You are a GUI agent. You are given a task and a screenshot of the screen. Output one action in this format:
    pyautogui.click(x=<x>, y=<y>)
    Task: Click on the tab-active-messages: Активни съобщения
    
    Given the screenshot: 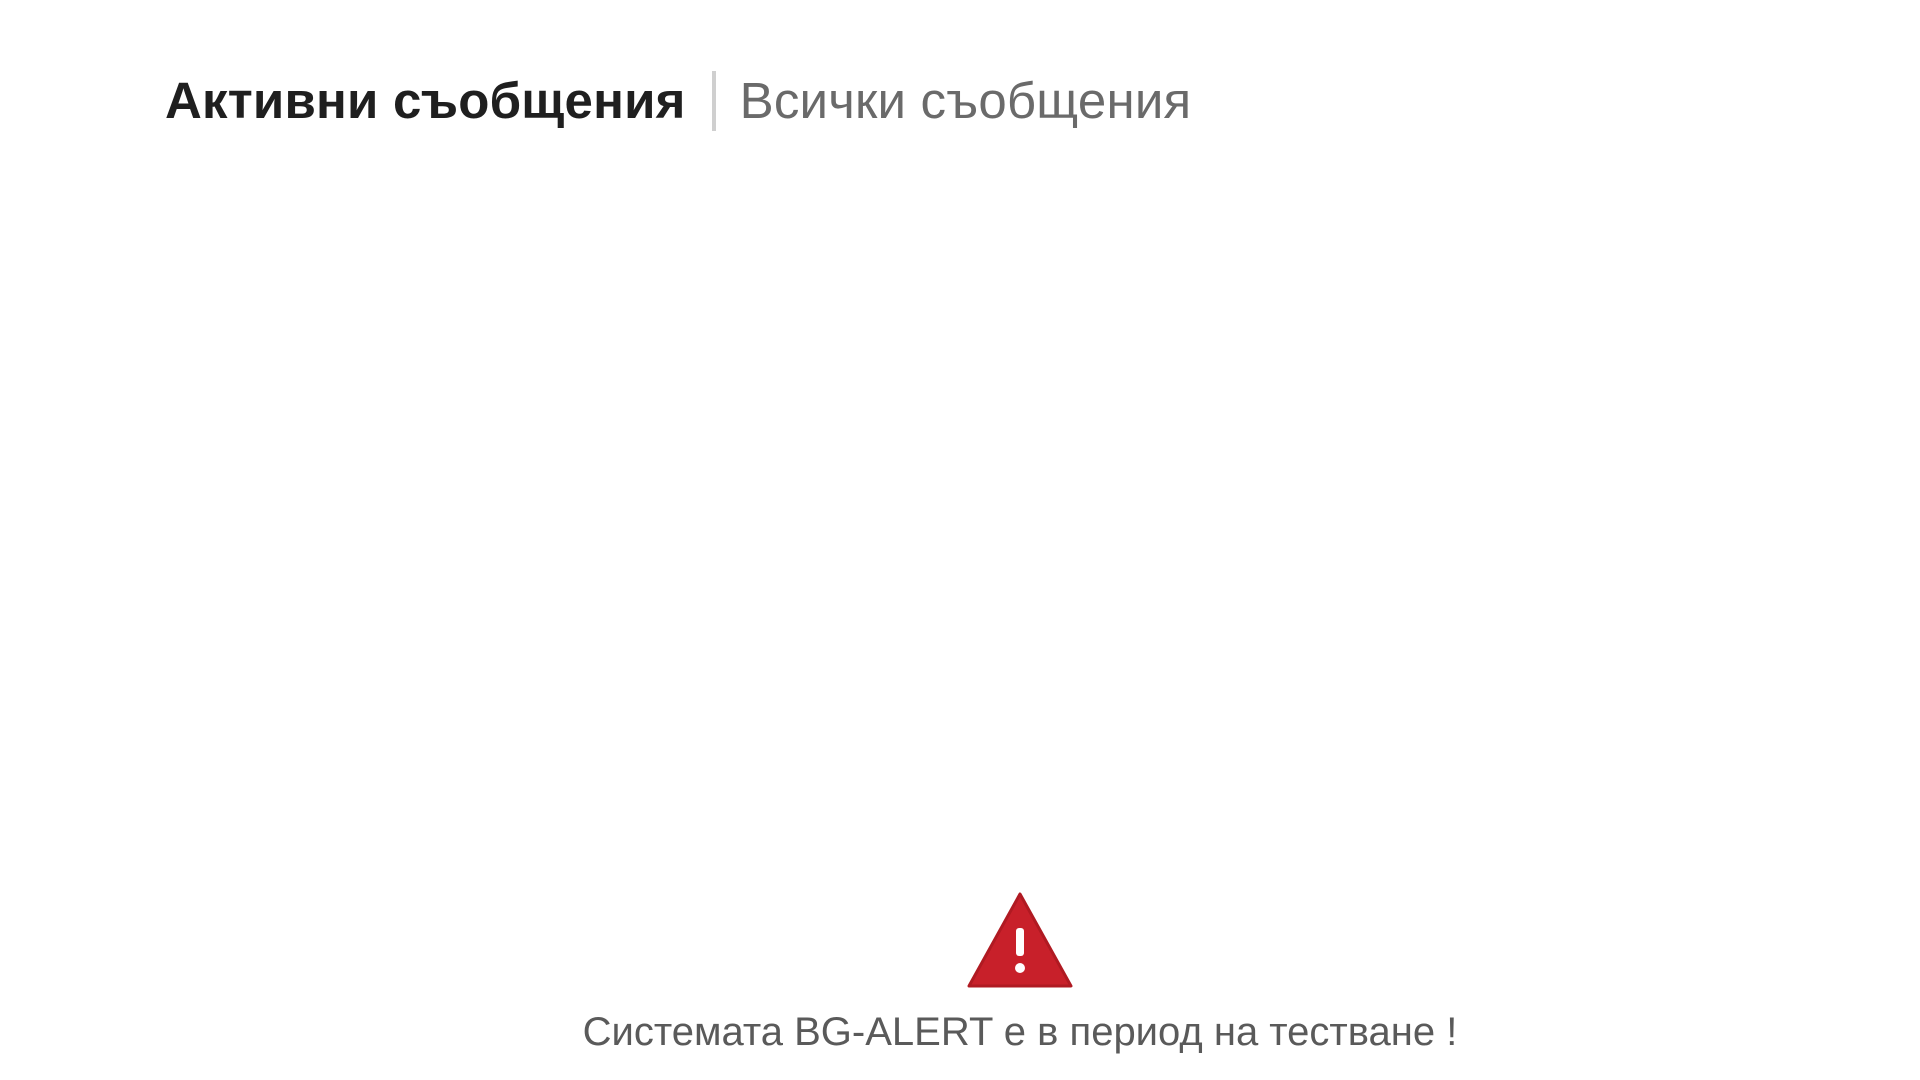 What is the action you would take?
    pyautogui.click(x=425, y=101)
    